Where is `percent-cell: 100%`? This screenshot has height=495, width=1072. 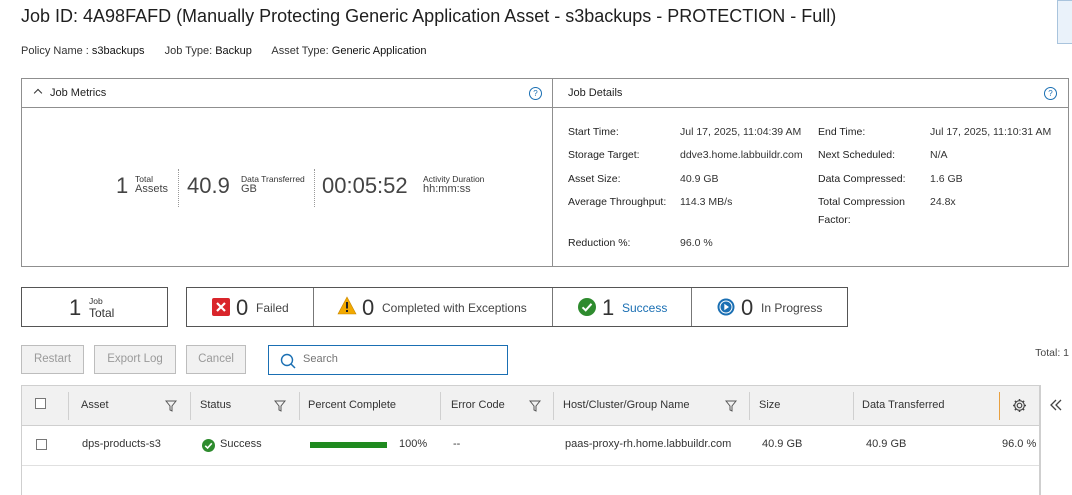
percent-cell: 100% is located at coordinates (413, 444).